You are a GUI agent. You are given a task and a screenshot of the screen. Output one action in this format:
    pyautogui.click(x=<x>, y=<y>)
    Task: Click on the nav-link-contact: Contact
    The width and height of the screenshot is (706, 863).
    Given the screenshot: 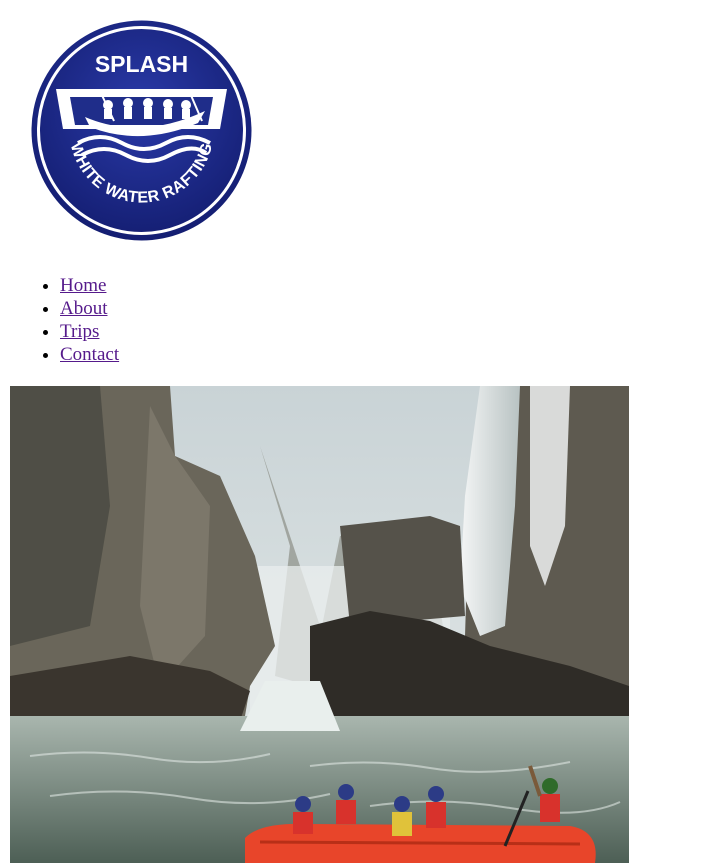 What is the action you would take?
    pyautogui.click(x=89, y=354)
    